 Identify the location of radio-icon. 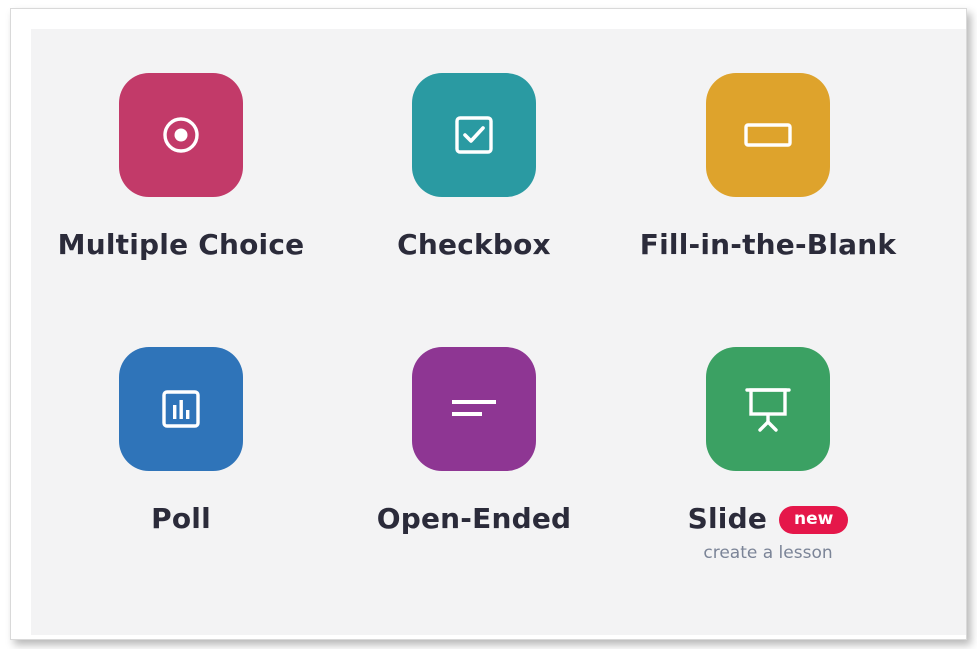
(181, 135).